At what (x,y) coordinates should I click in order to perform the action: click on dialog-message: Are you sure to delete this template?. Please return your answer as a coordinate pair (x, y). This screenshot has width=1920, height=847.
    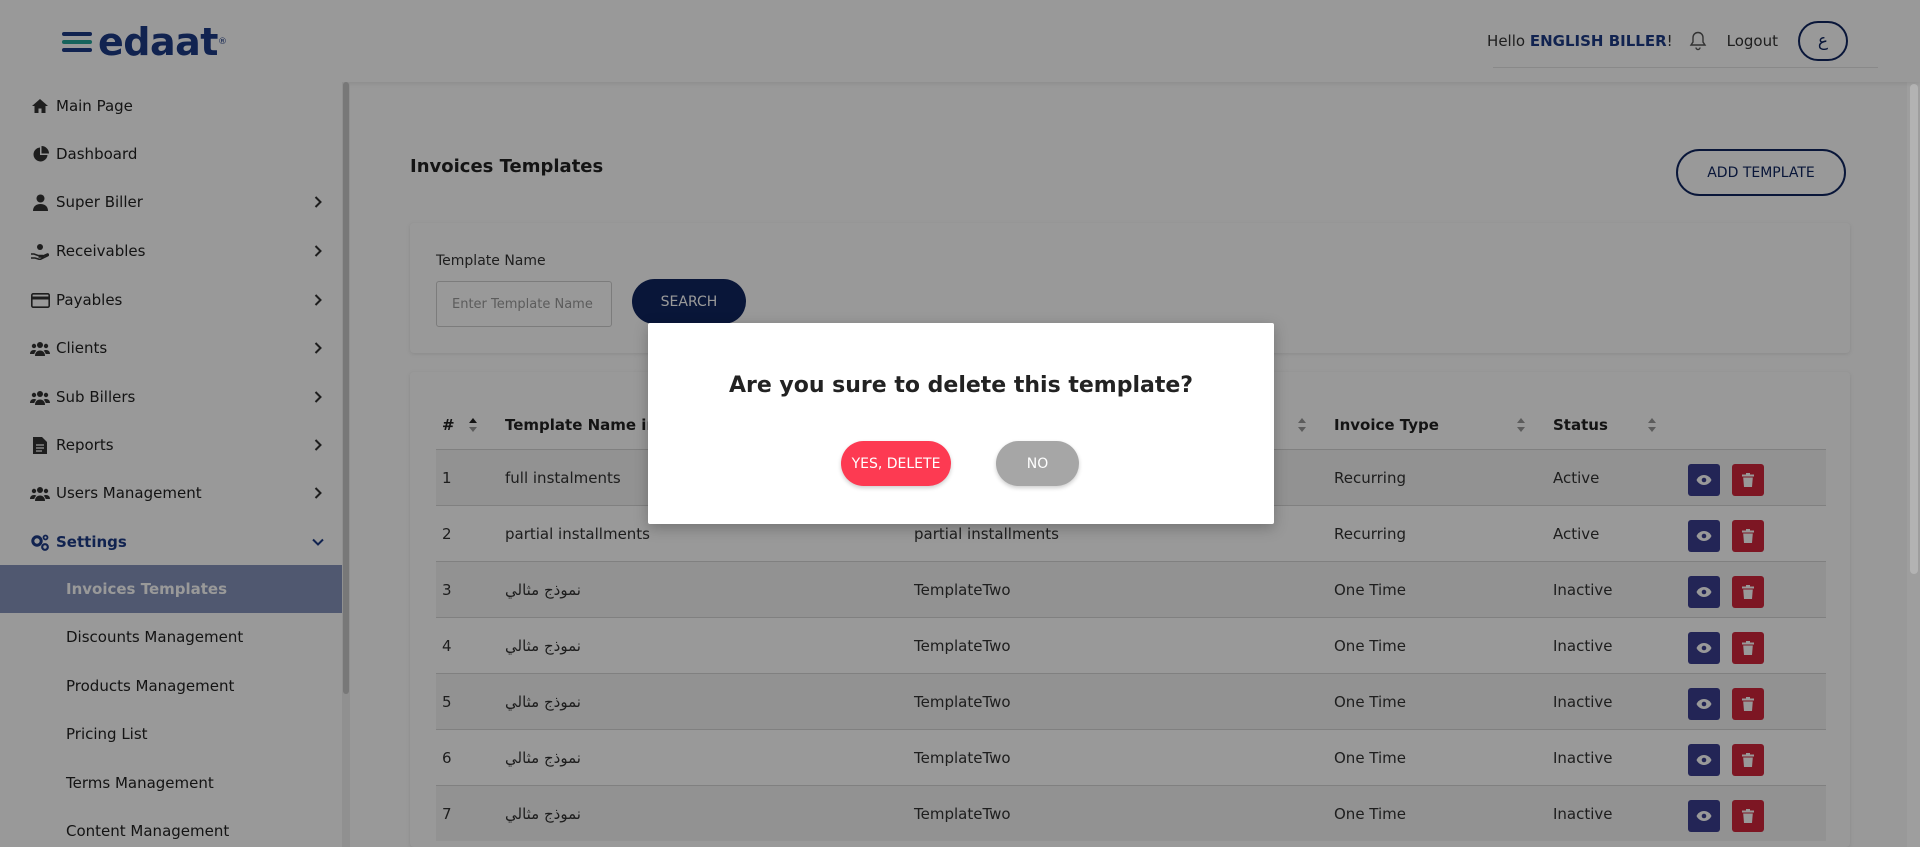
    Looking at the image, I should click on (961, 385).